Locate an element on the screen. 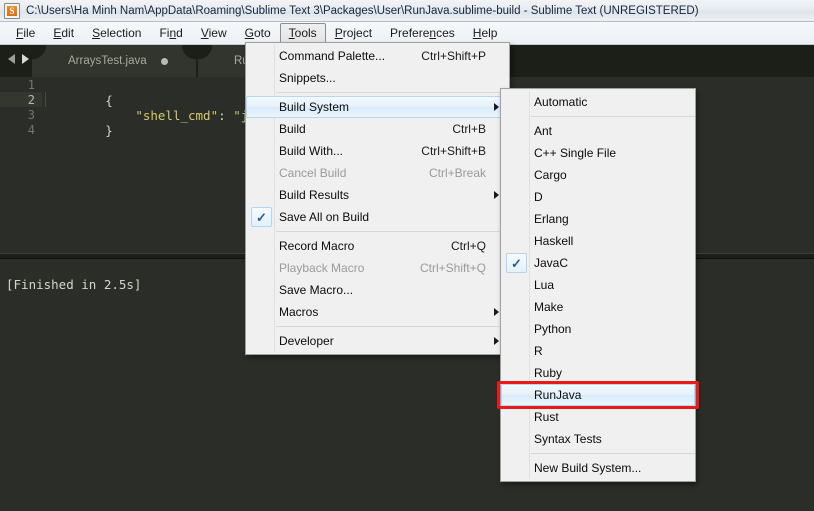 This screenshot has height=511, width=814. menu-item-shortcut: Ctrl+B is located at coordinates (469, 129).